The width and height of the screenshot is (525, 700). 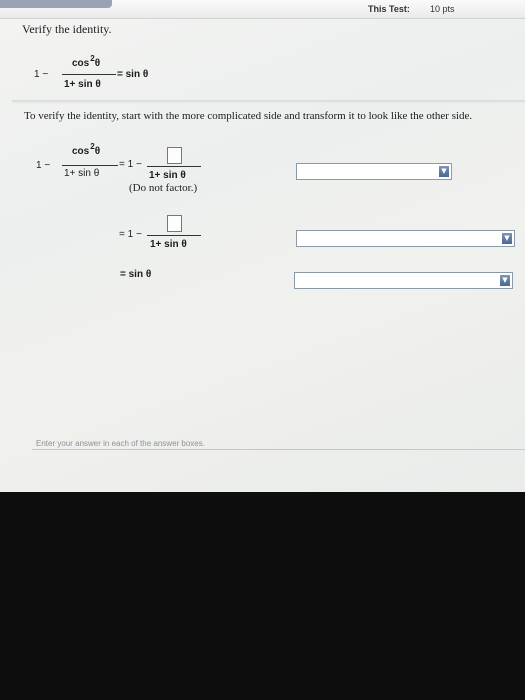 What do you see at coordinates (278, 449) in the screenshot?
I see `footer-divider` at bounding box center [278, 449].